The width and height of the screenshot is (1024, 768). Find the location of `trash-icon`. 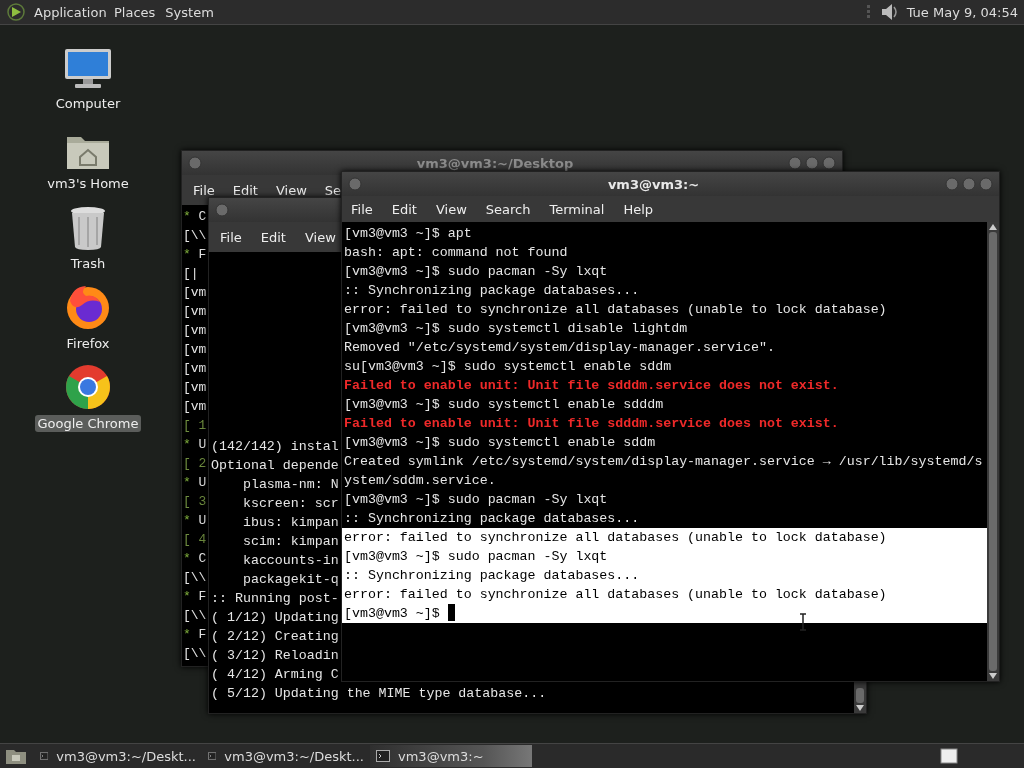

trash-icon is located at coordinates (88, 228).